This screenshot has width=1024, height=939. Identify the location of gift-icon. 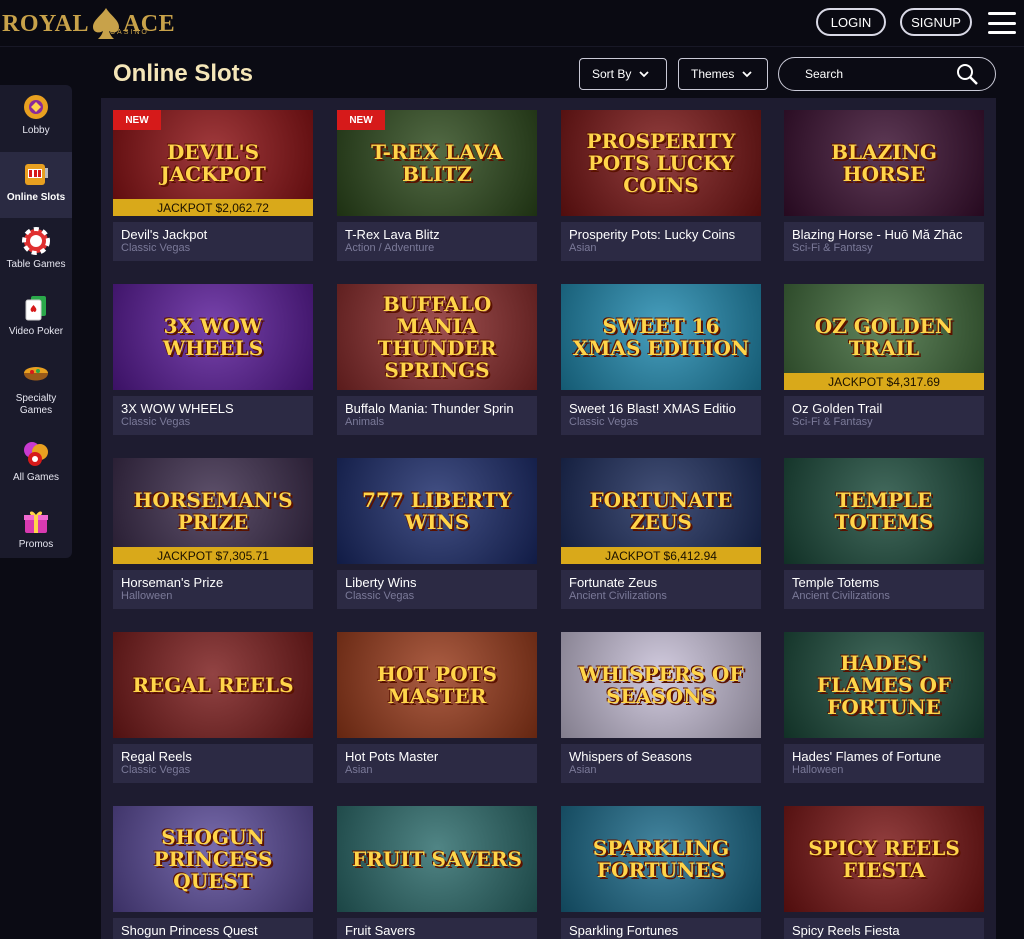
(36, 521).